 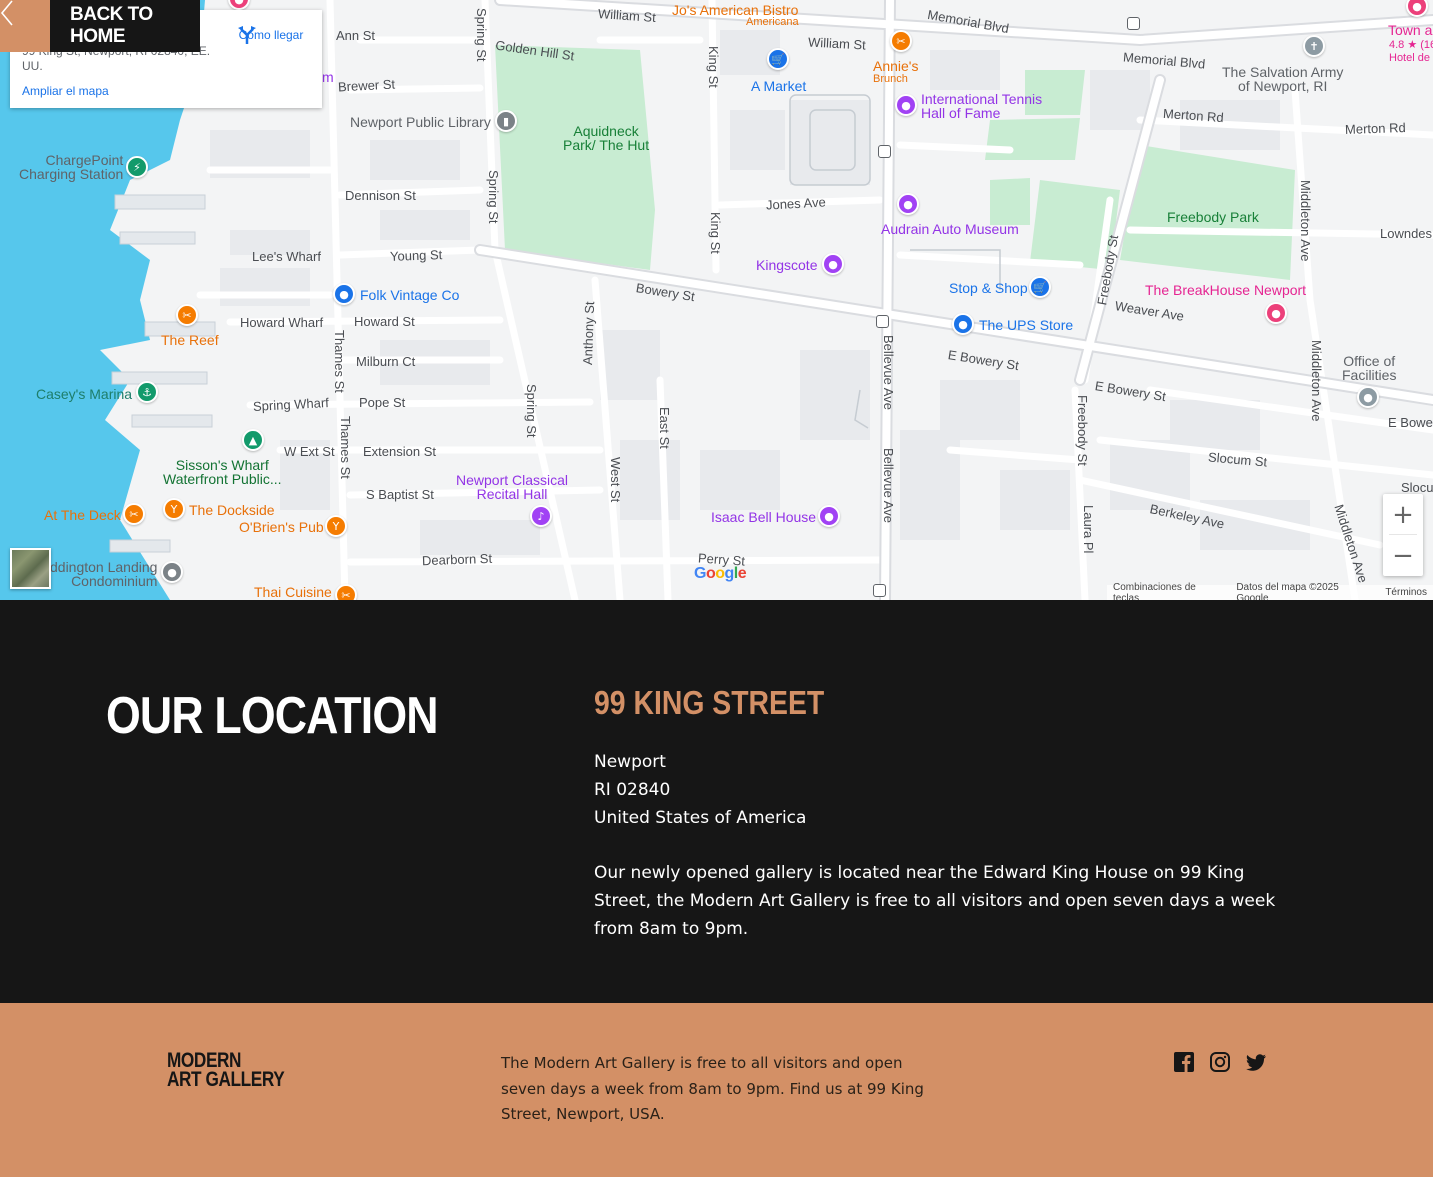 What do you see at coordinates (715, 233) in the screenshot?
I see `street-label: King St` at bounding box center [715, 233].